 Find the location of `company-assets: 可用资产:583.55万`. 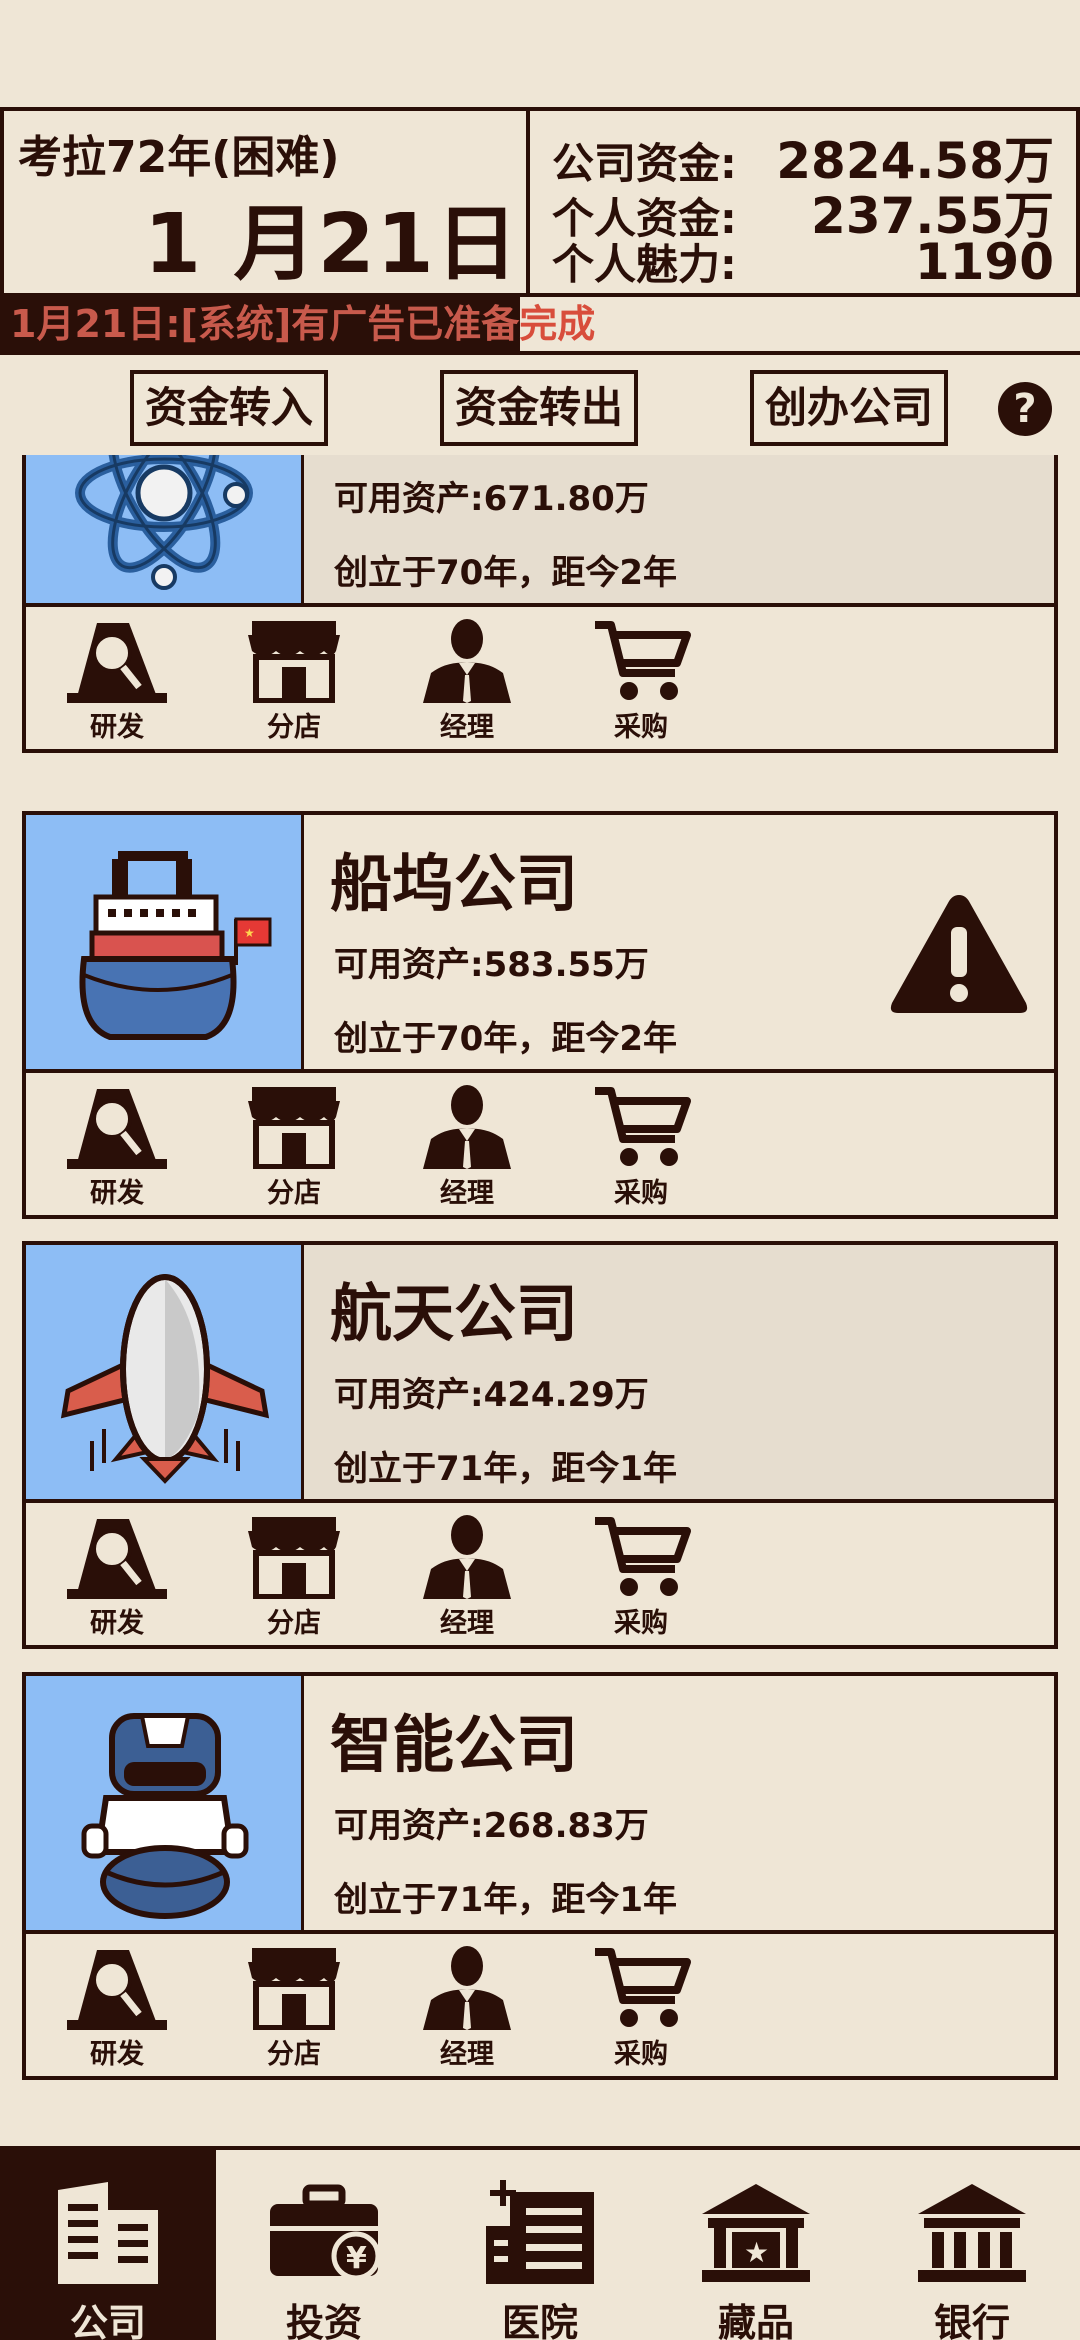

company-assets: 可用资产:583.55万 is located at coordinates (491, 965).